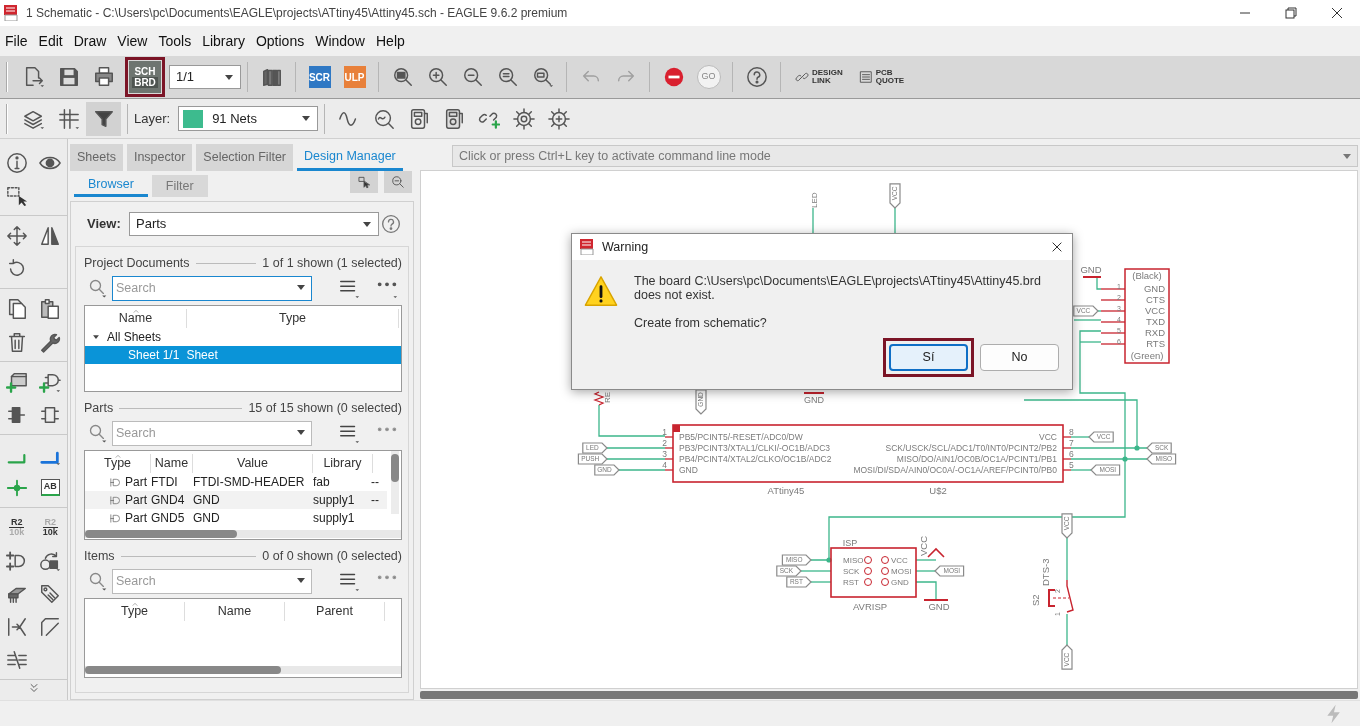  I want to click on menu-item: Draw, so click(90, 41).